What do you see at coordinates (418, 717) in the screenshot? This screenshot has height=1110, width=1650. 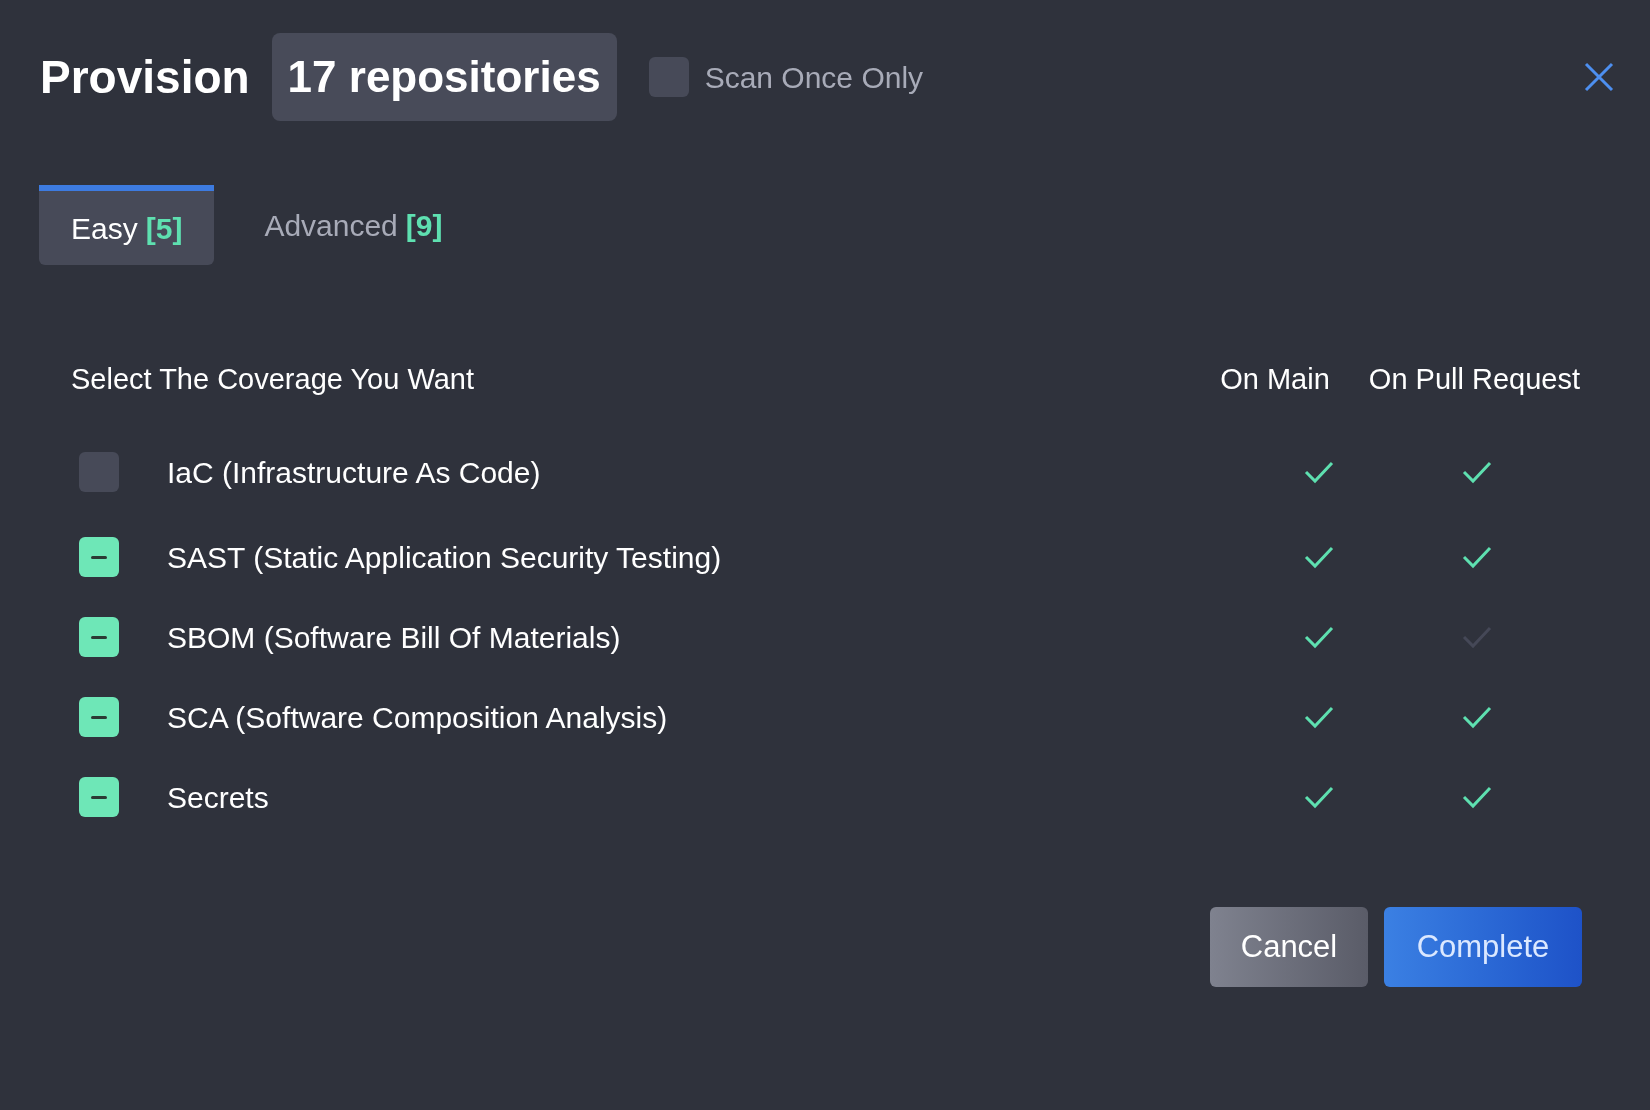 I see `coverage-label: SCA (Software Composition Analysis)` at bounding box center [418, 717].